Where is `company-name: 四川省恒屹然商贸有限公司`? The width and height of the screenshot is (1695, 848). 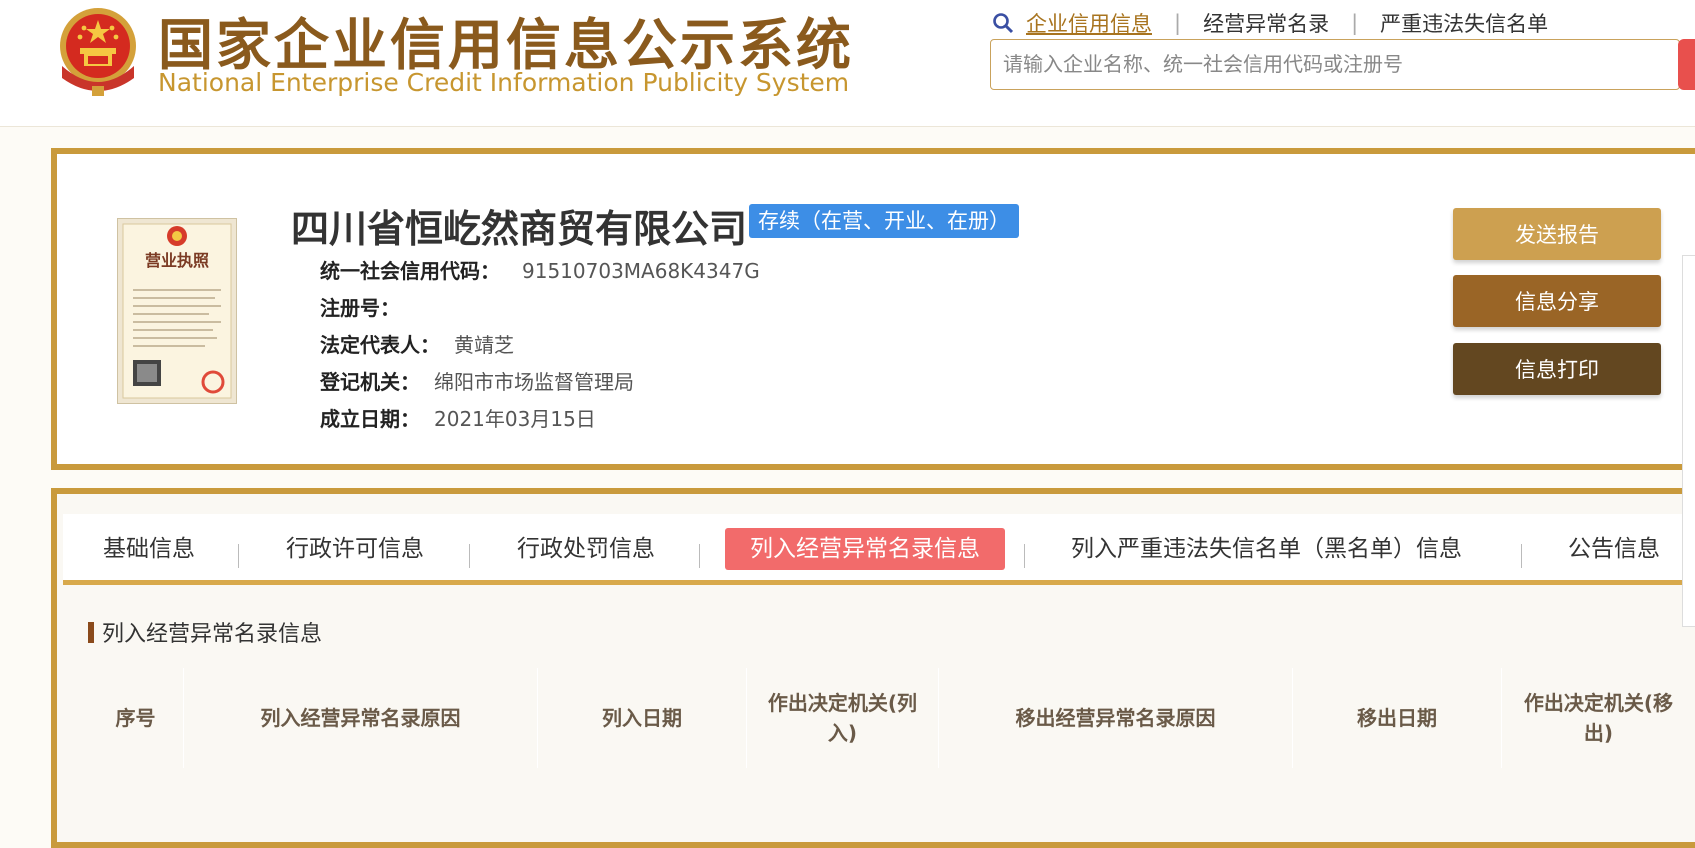
company-name: 四川省恒屹然商贸有限公司 is located at coordinates (519, 229).